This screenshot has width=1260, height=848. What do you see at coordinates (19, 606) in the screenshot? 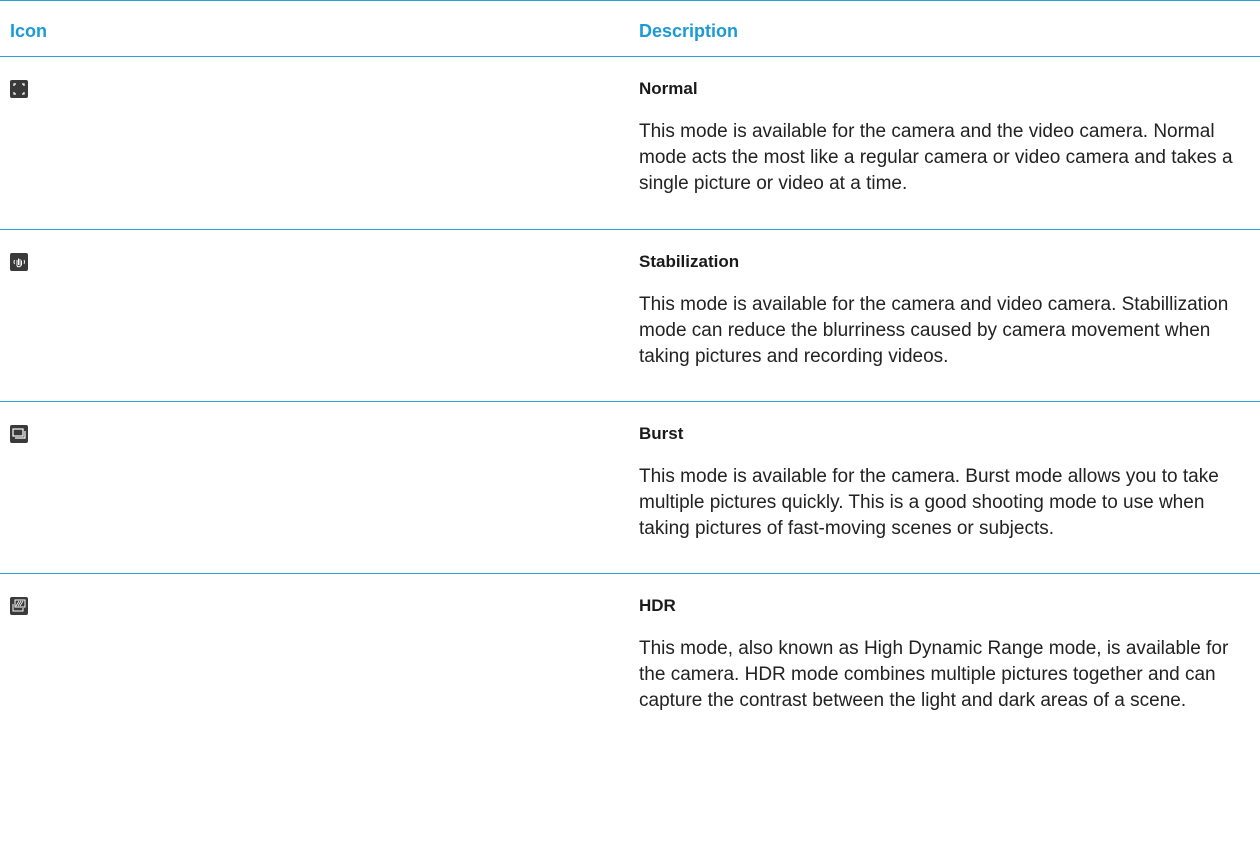
I see `hdr-mode-icon` at bounding box center [19, 606].